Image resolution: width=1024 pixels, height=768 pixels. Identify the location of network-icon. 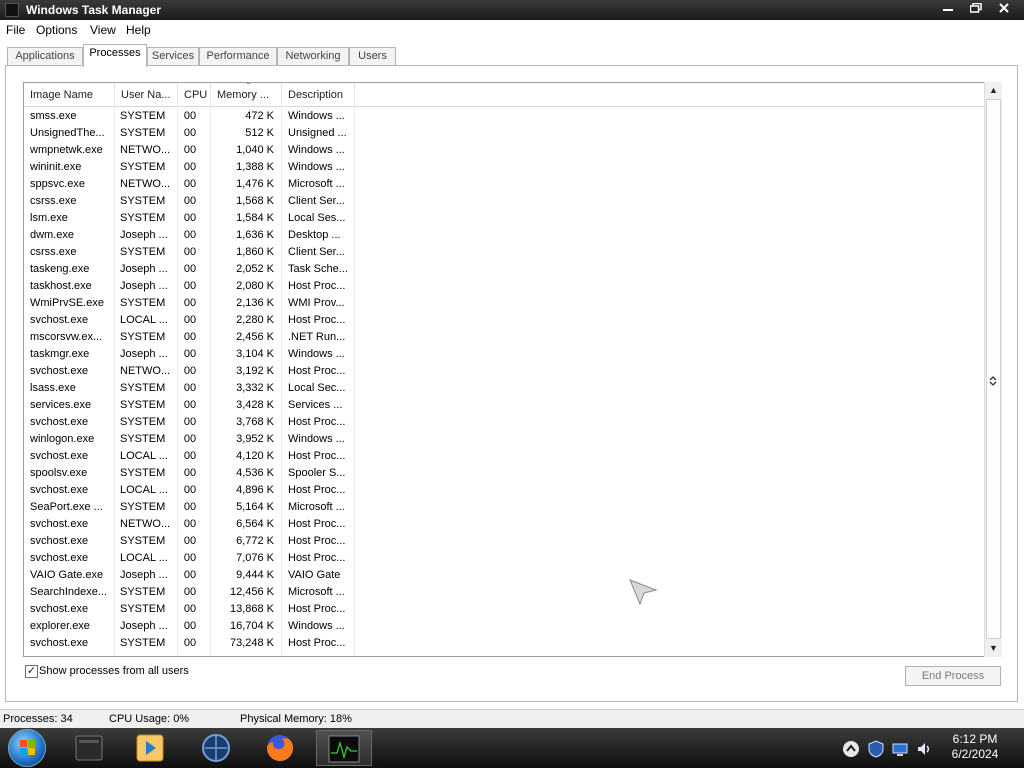
(900, 749).